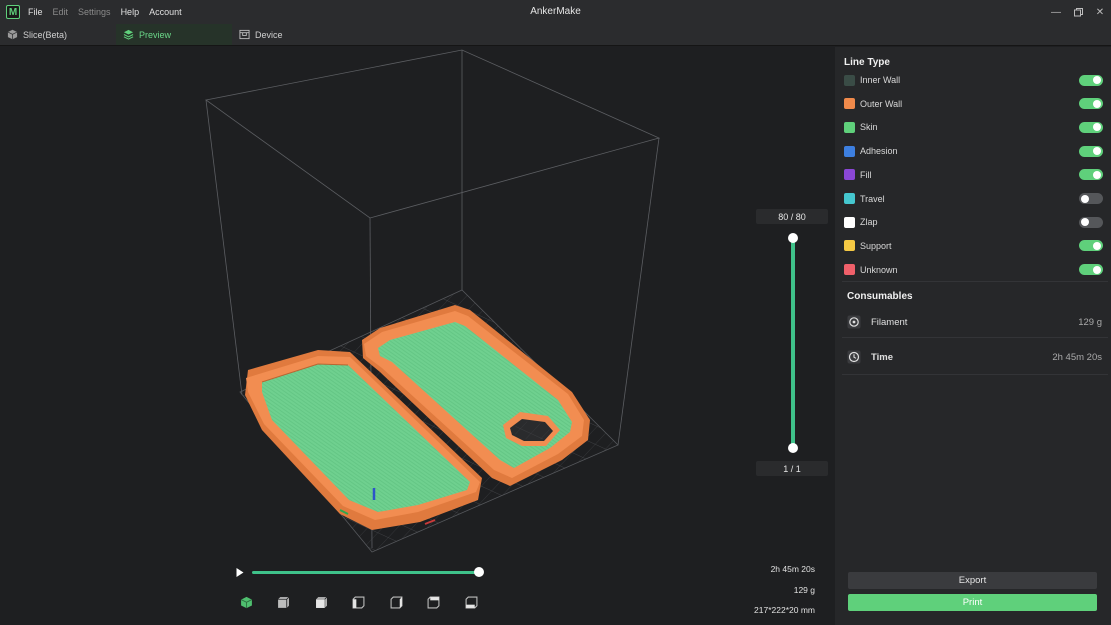  I want to click on layer-bottom-counter: 1 / 1, so click(792, 468).